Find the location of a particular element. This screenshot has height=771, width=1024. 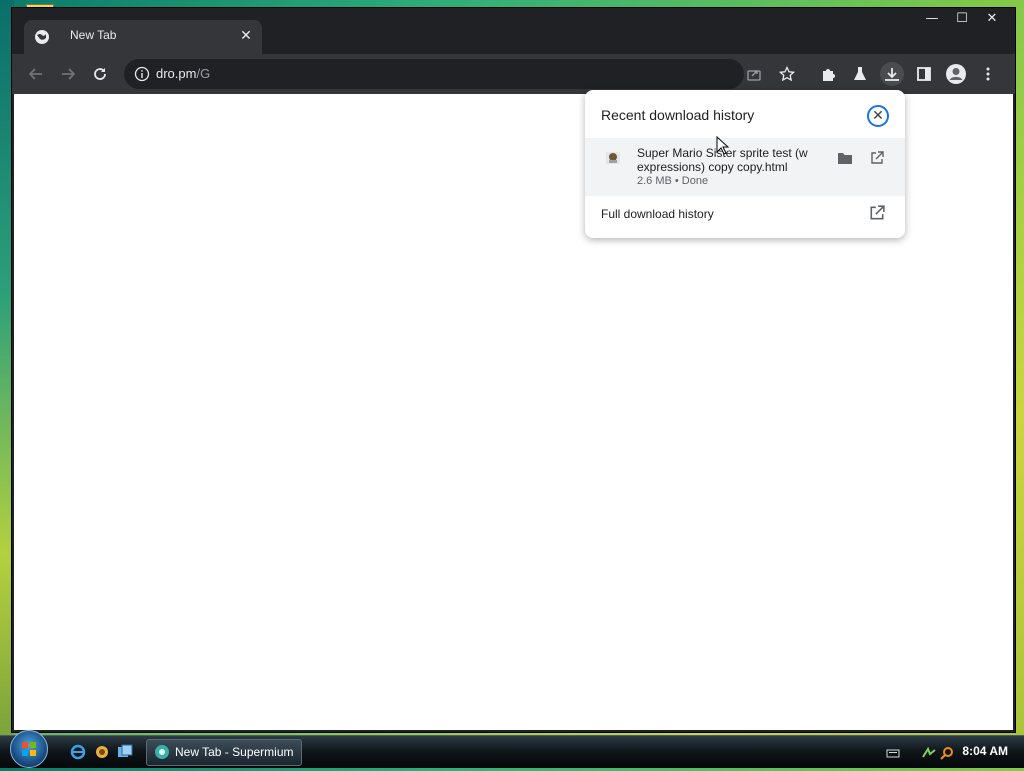

keyboard-icon is located at coordinates (893, 753).